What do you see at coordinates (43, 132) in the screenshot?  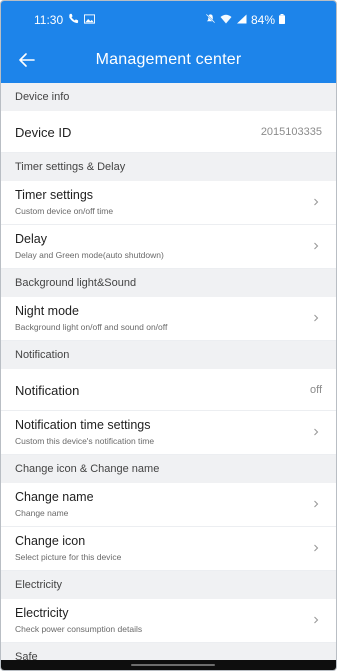 I see `device-id-label: Device ID` at bounding box center [43, 132].